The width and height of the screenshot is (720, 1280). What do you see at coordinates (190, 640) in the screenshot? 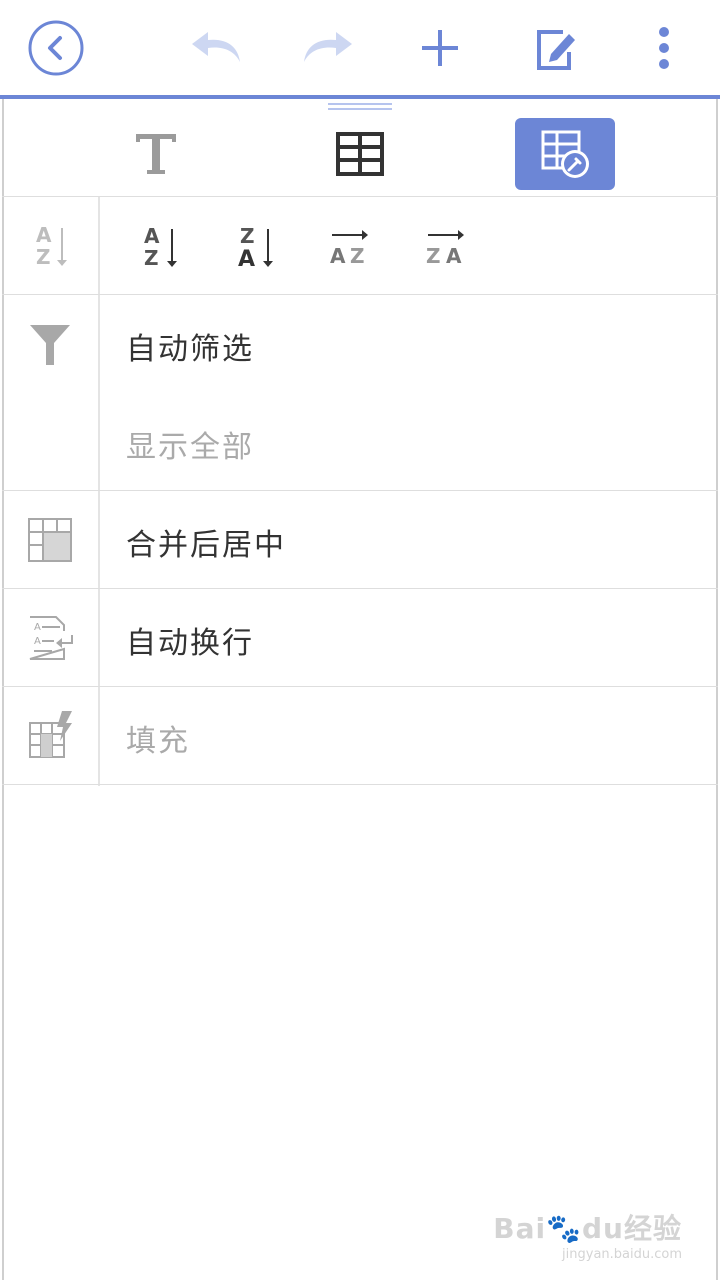
I see `menu-auto-wrap: 自动换行` at bounding box center [190, 640].